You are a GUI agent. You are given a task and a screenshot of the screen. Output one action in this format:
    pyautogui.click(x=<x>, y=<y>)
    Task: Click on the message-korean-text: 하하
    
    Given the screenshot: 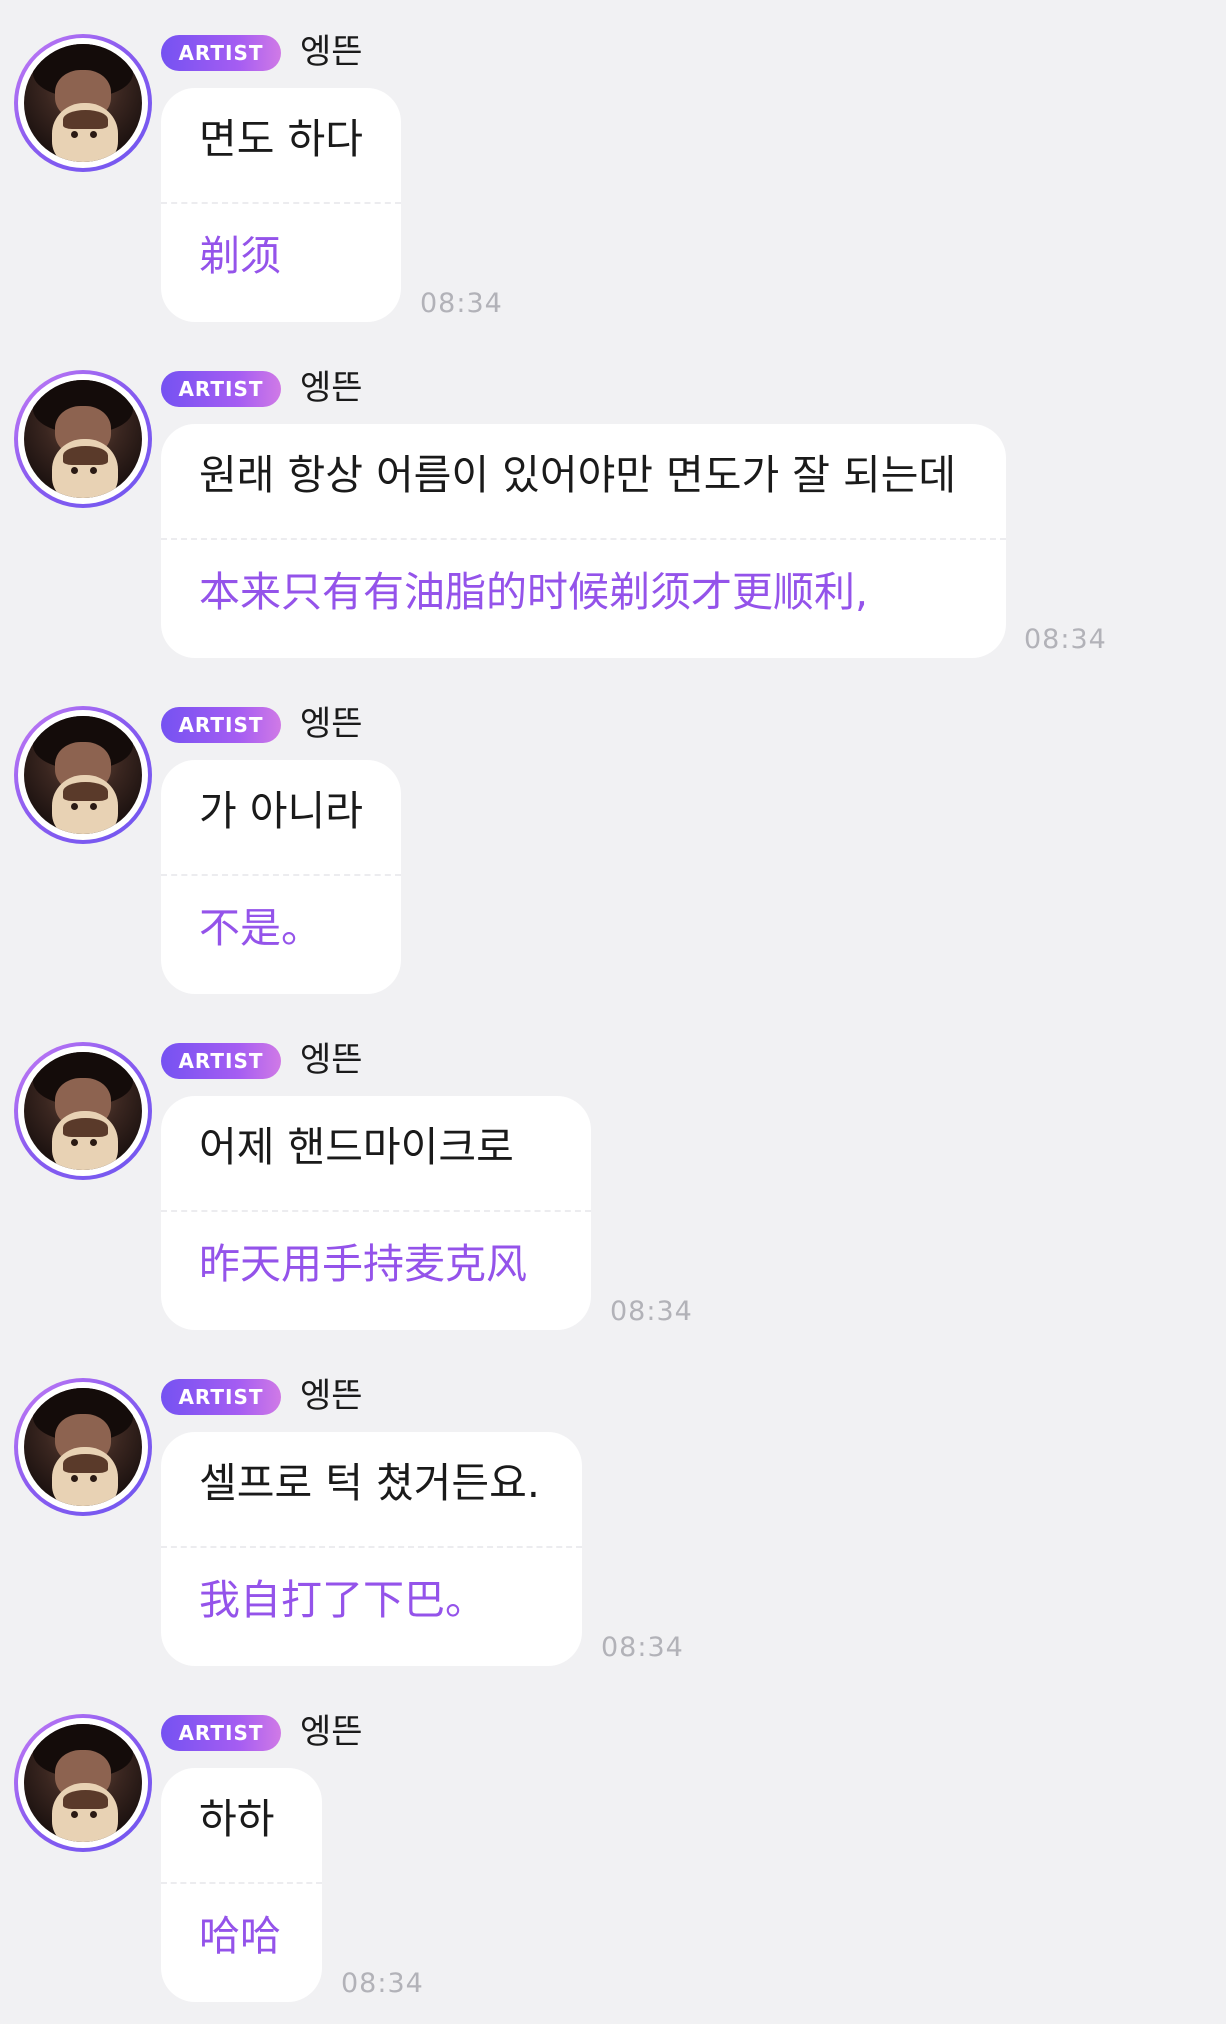 What is the action you would take?
    pyautogui.click(x=237, y=1819)
    